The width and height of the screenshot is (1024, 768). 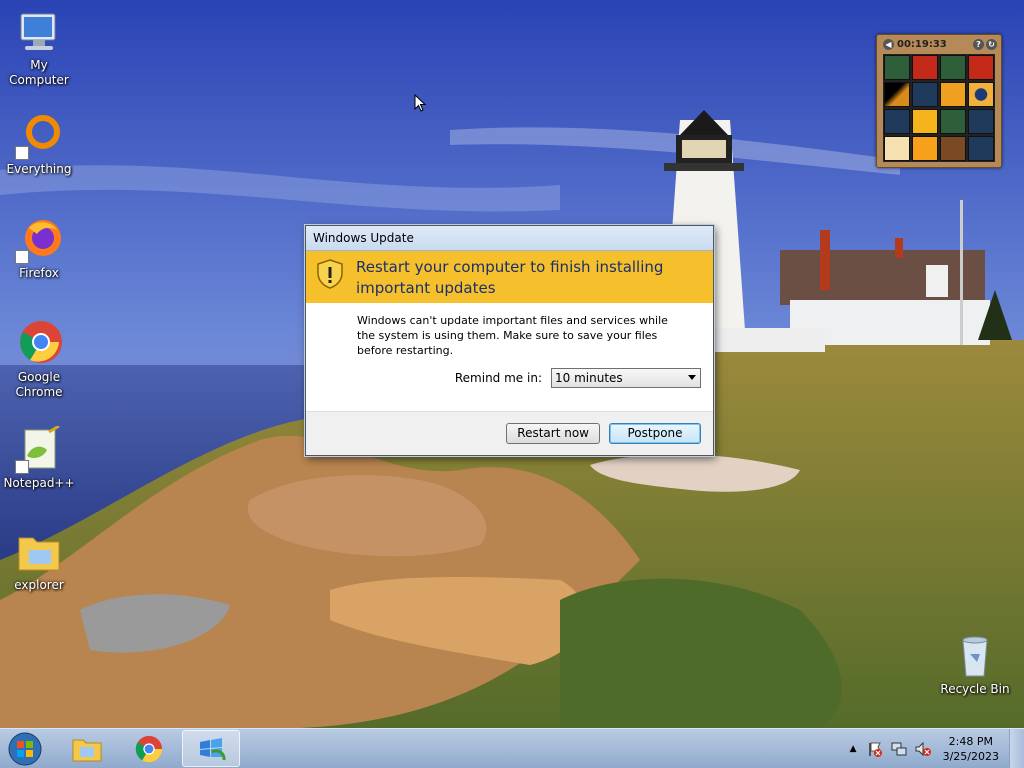 I want to click on windows-update-icon, so click(x=213, y=748).